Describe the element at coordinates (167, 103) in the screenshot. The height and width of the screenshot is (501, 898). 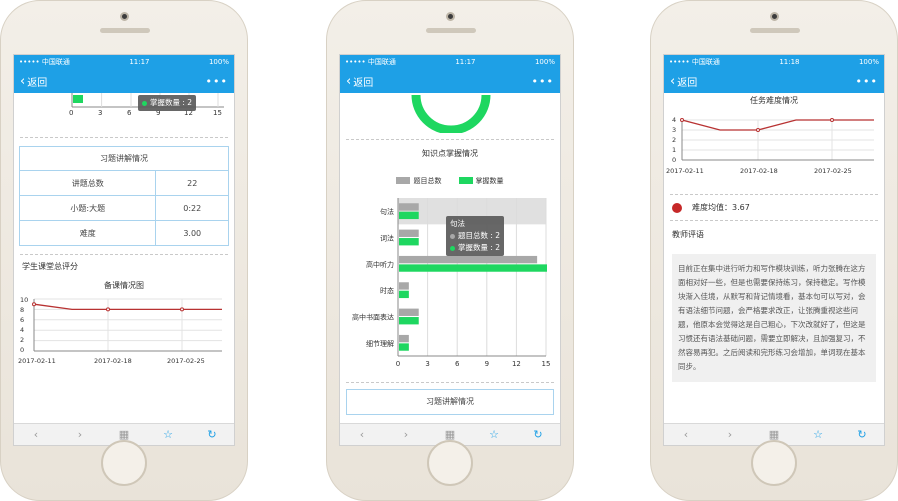
I see `chart-tooltip: 掌握数量 : 2` at that location.